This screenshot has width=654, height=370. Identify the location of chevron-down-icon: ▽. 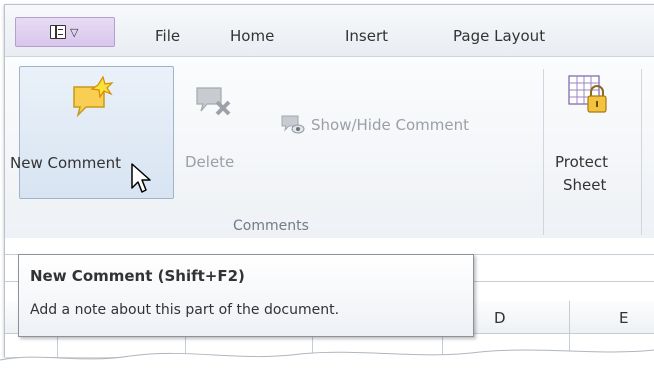
(74, 32).